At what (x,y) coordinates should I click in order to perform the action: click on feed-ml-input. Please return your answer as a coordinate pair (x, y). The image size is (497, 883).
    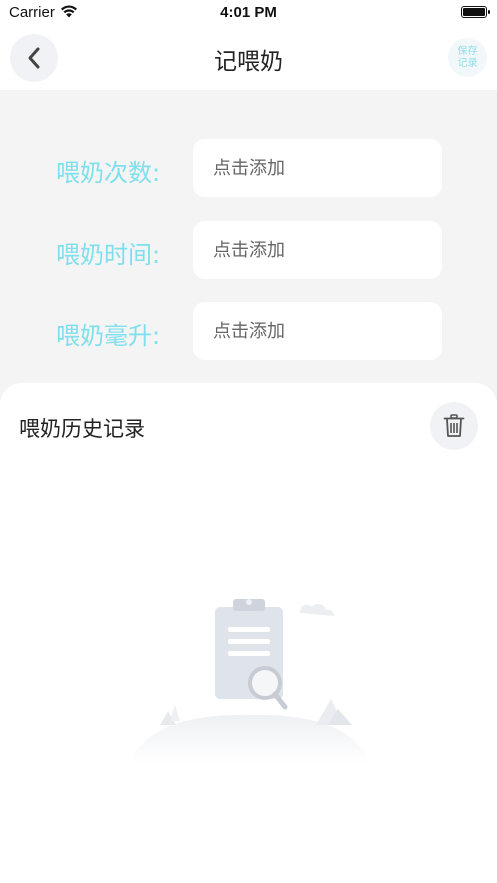
    Looking at the image, I should click on (317, 331).